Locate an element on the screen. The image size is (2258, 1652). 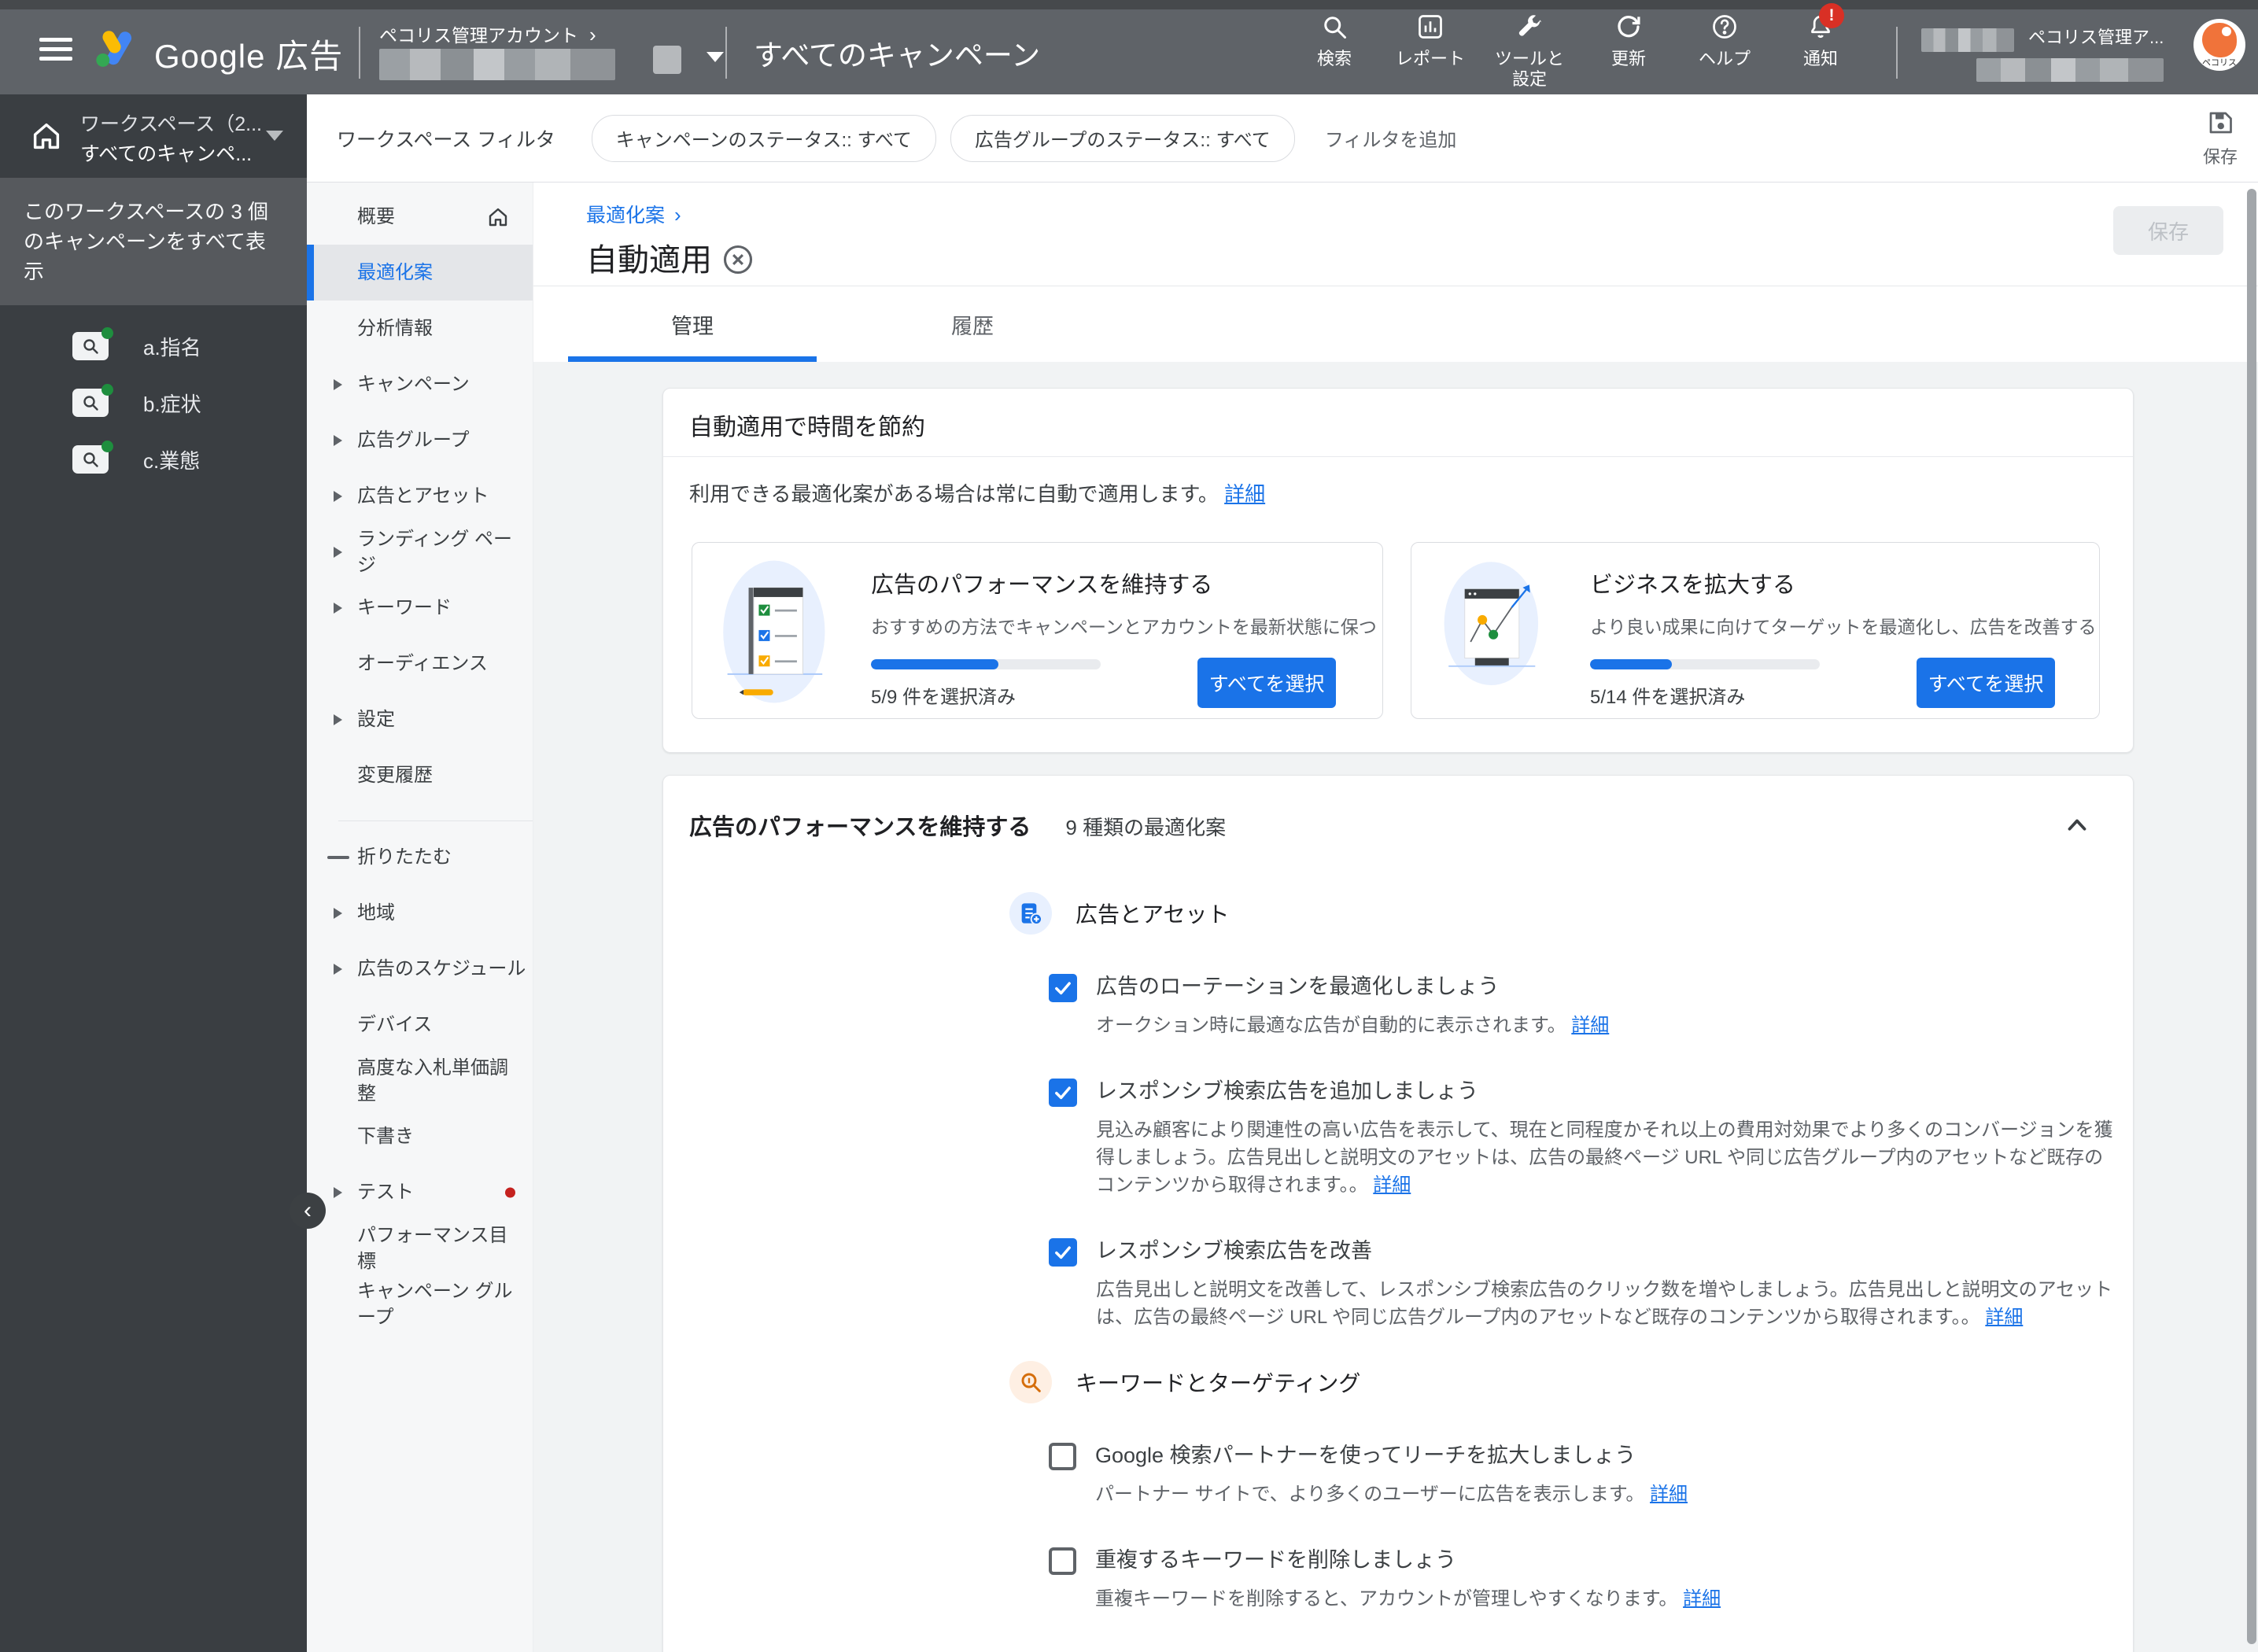
sidebar-campaign-item: b.症状 is located at coordinates (153, 402).